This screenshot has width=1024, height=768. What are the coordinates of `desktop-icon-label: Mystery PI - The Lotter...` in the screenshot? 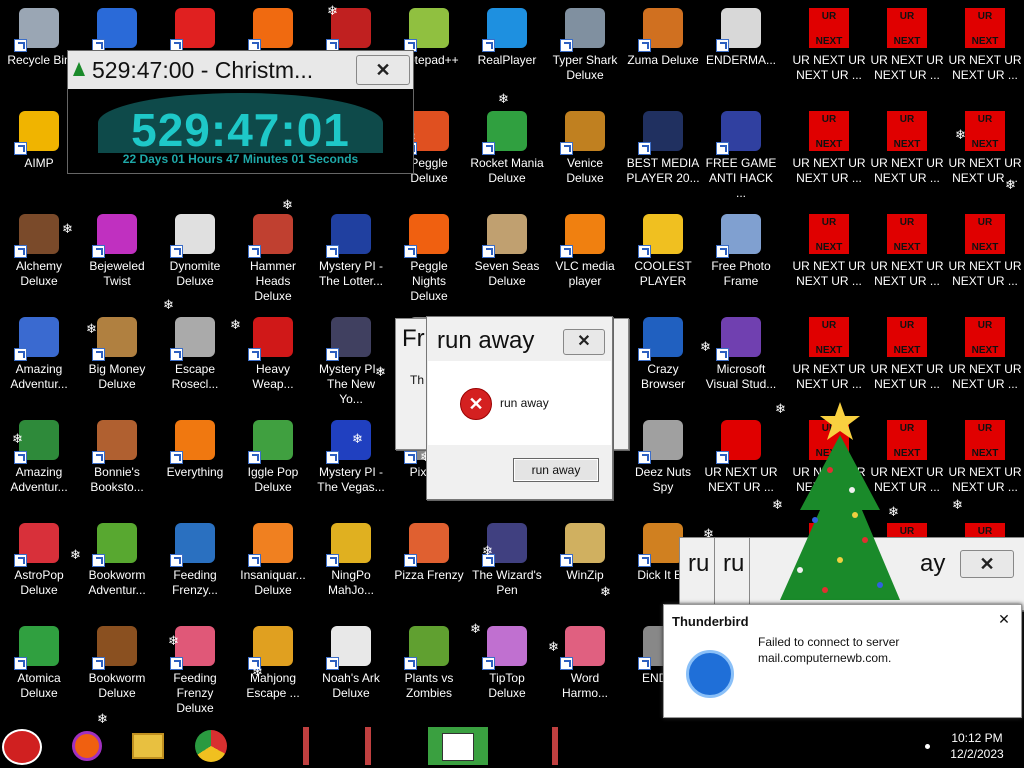 It's located at (351, 273).